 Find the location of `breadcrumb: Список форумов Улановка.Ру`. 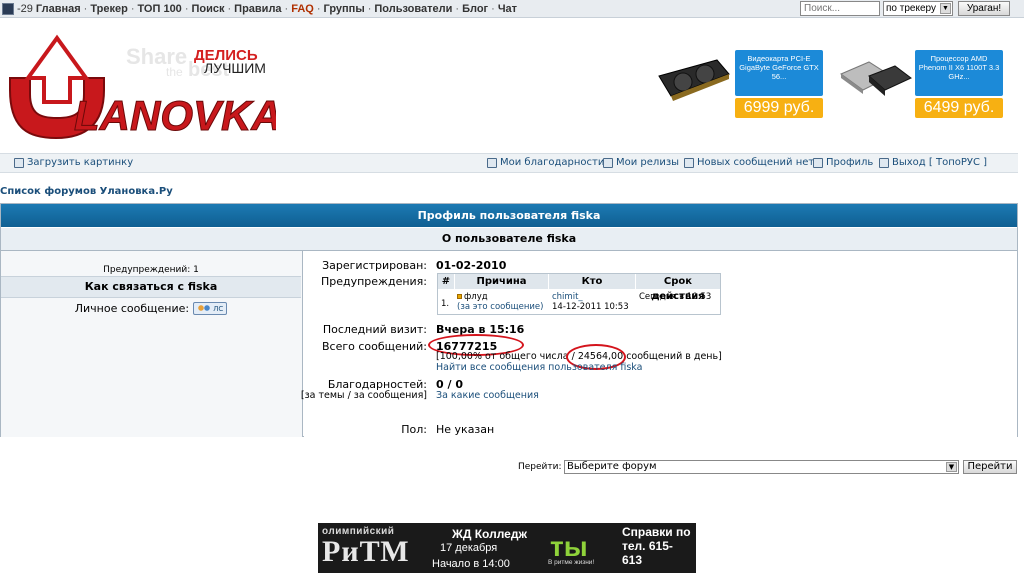

breadcrumb: Список форумов Улановка.Ру is located at coordinates (86, 191).